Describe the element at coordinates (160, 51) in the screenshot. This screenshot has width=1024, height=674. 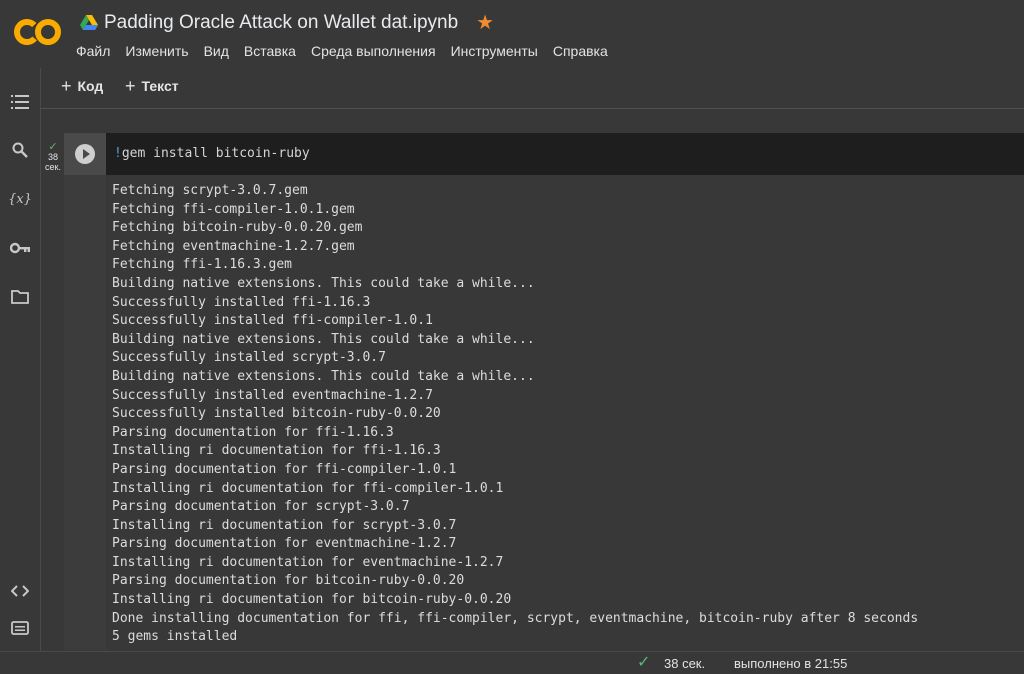
I see `menu-edit: Изменить` at that location.